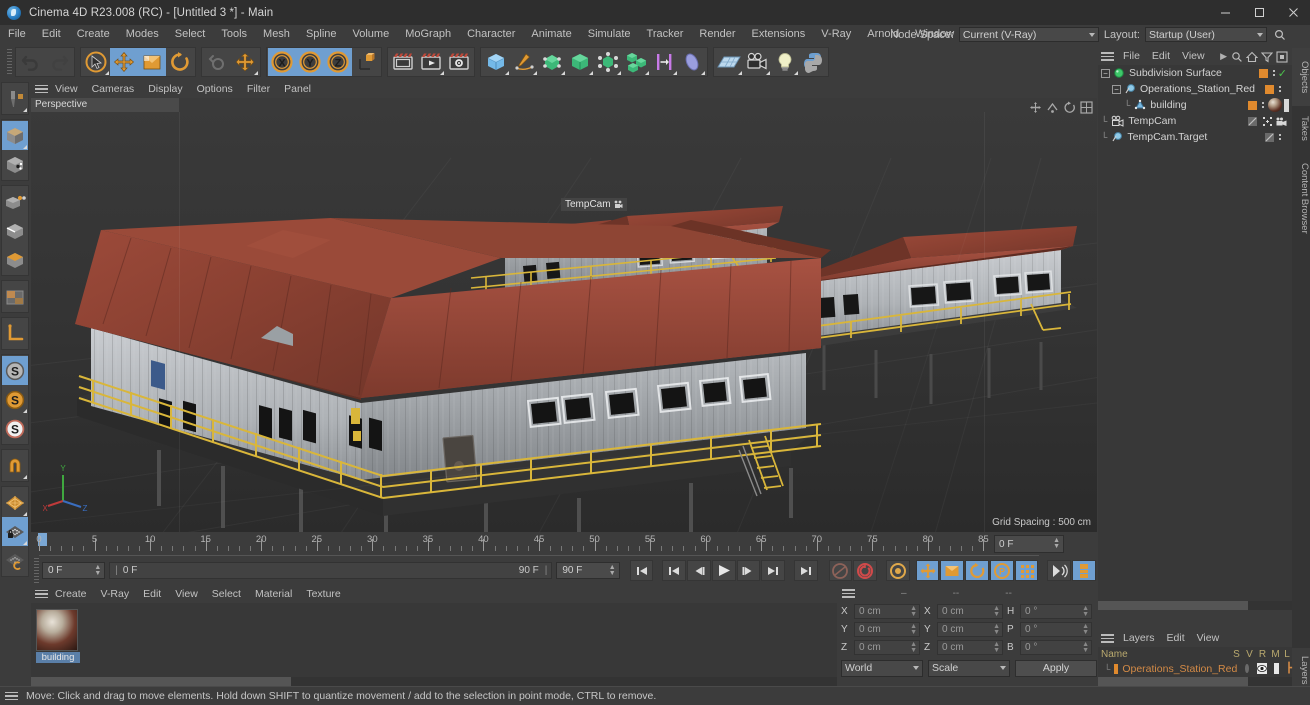 This screenshot has height=705, width=1310. Describe the element at coordinates (186, 594) in the screenshot. I see `material-menu-view: View` at that location.